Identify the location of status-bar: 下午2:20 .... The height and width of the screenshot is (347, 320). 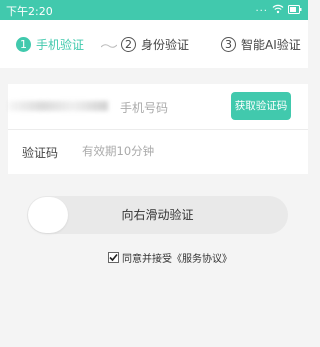
(154, 10).